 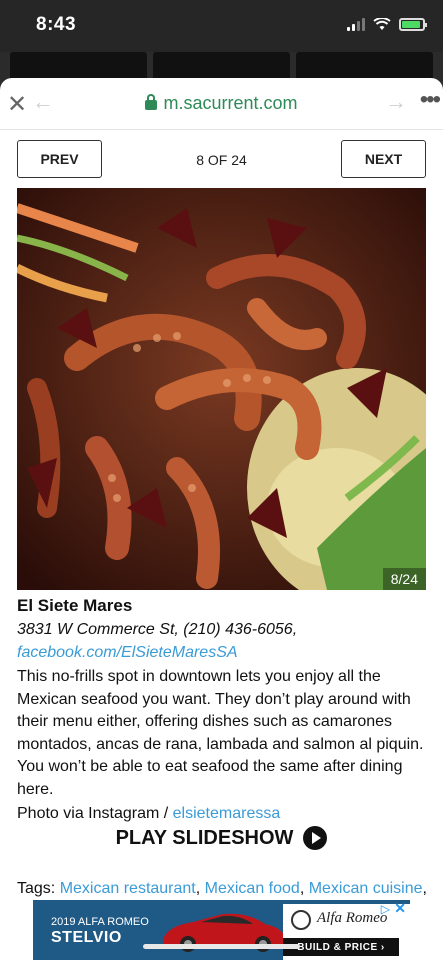 What do you see at coordinates (157, 629) in the screenshot?
I see `restaurant-address: 3831 W Commerce St, (210) 436-6056,` at bounding box center [157, 629].